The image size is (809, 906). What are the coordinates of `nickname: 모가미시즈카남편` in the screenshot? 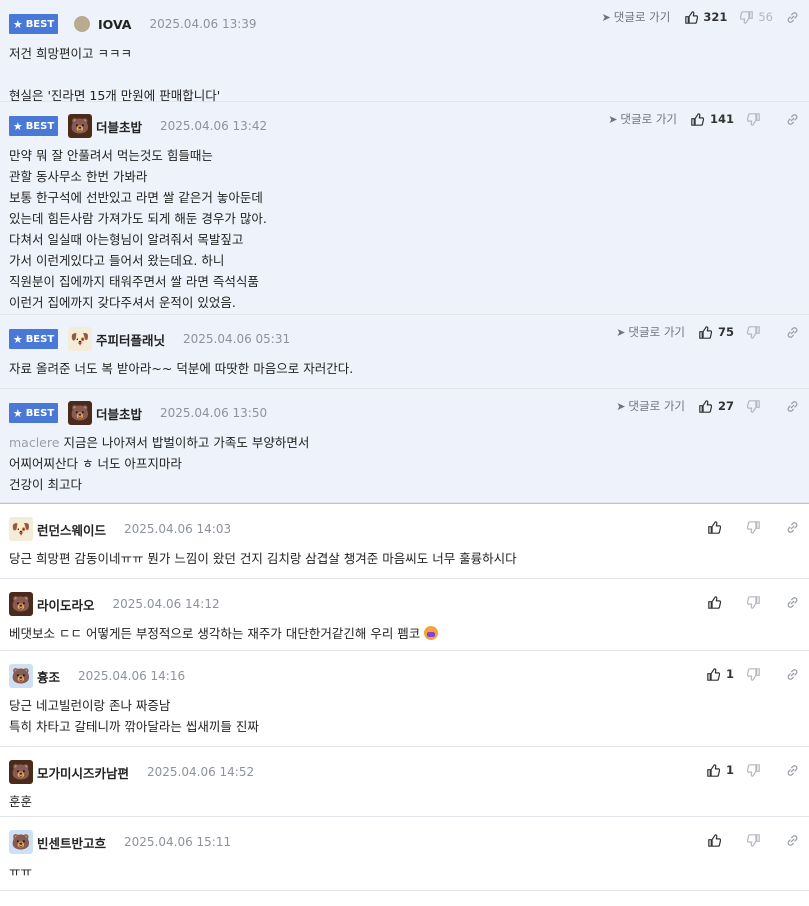 It's located at (83, 772).